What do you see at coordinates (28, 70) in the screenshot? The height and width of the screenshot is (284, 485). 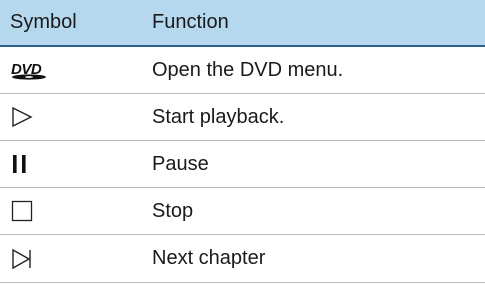 I see `dvd-logo-icon: DVD` at bounding box center [28, 70].